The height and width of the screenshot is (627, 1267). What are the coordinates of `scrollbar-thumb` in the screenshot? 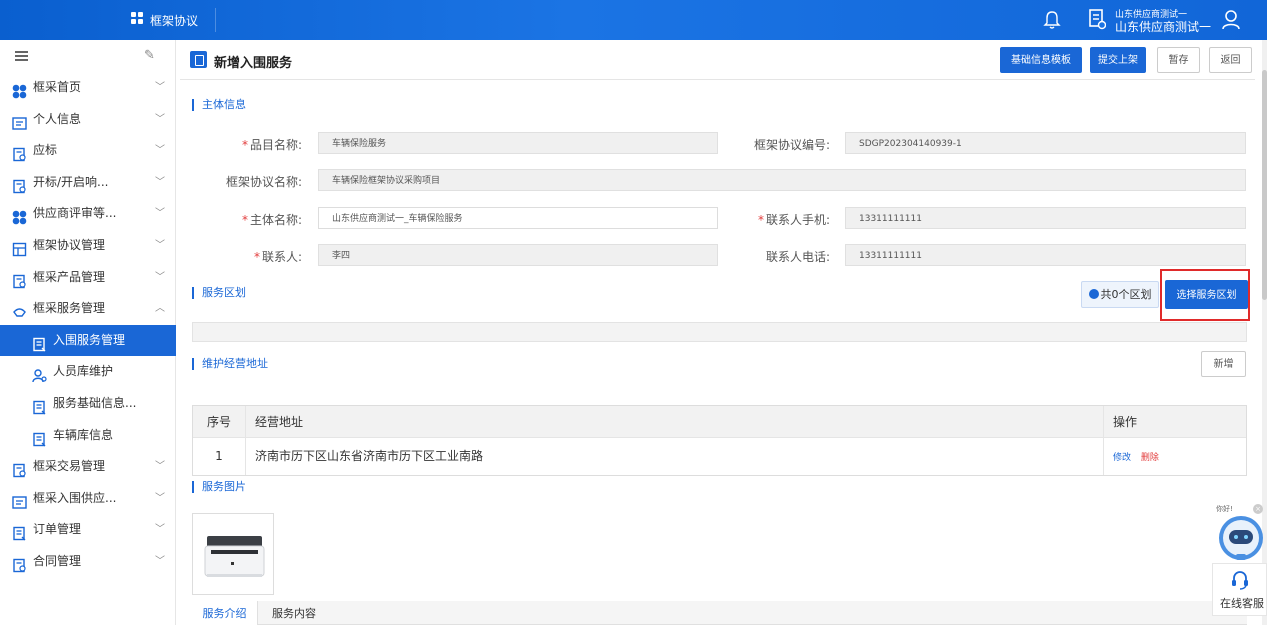 It's located at (1264, 185).